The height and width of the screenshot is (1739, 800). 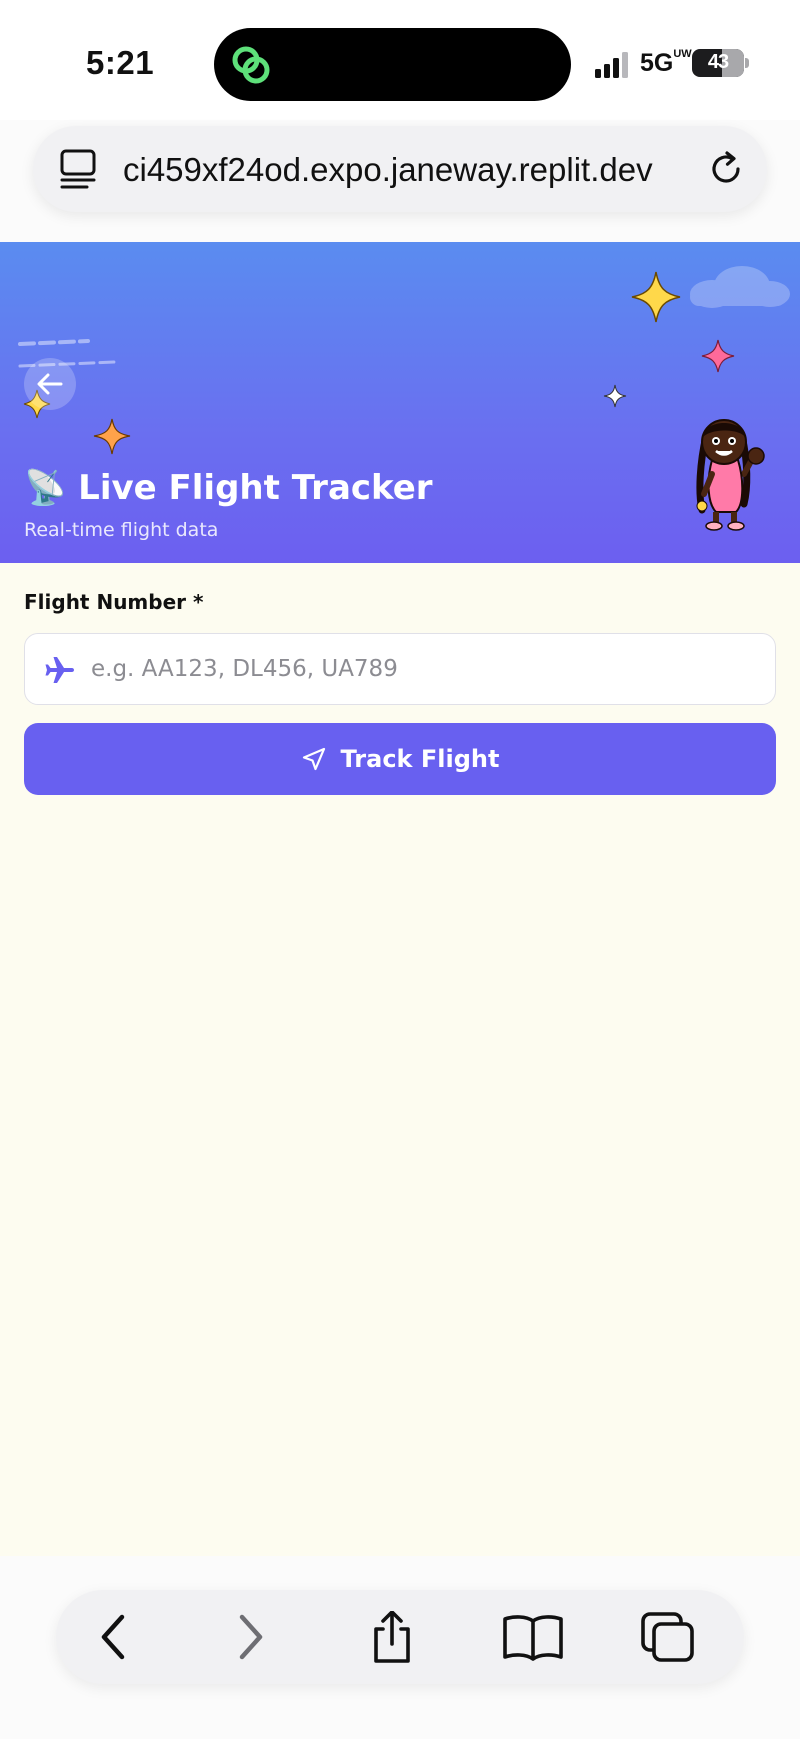 What do you see at coordinates (726, 169) in the screenshot?
I see `reload-icon` at bounding box center [726, 169].